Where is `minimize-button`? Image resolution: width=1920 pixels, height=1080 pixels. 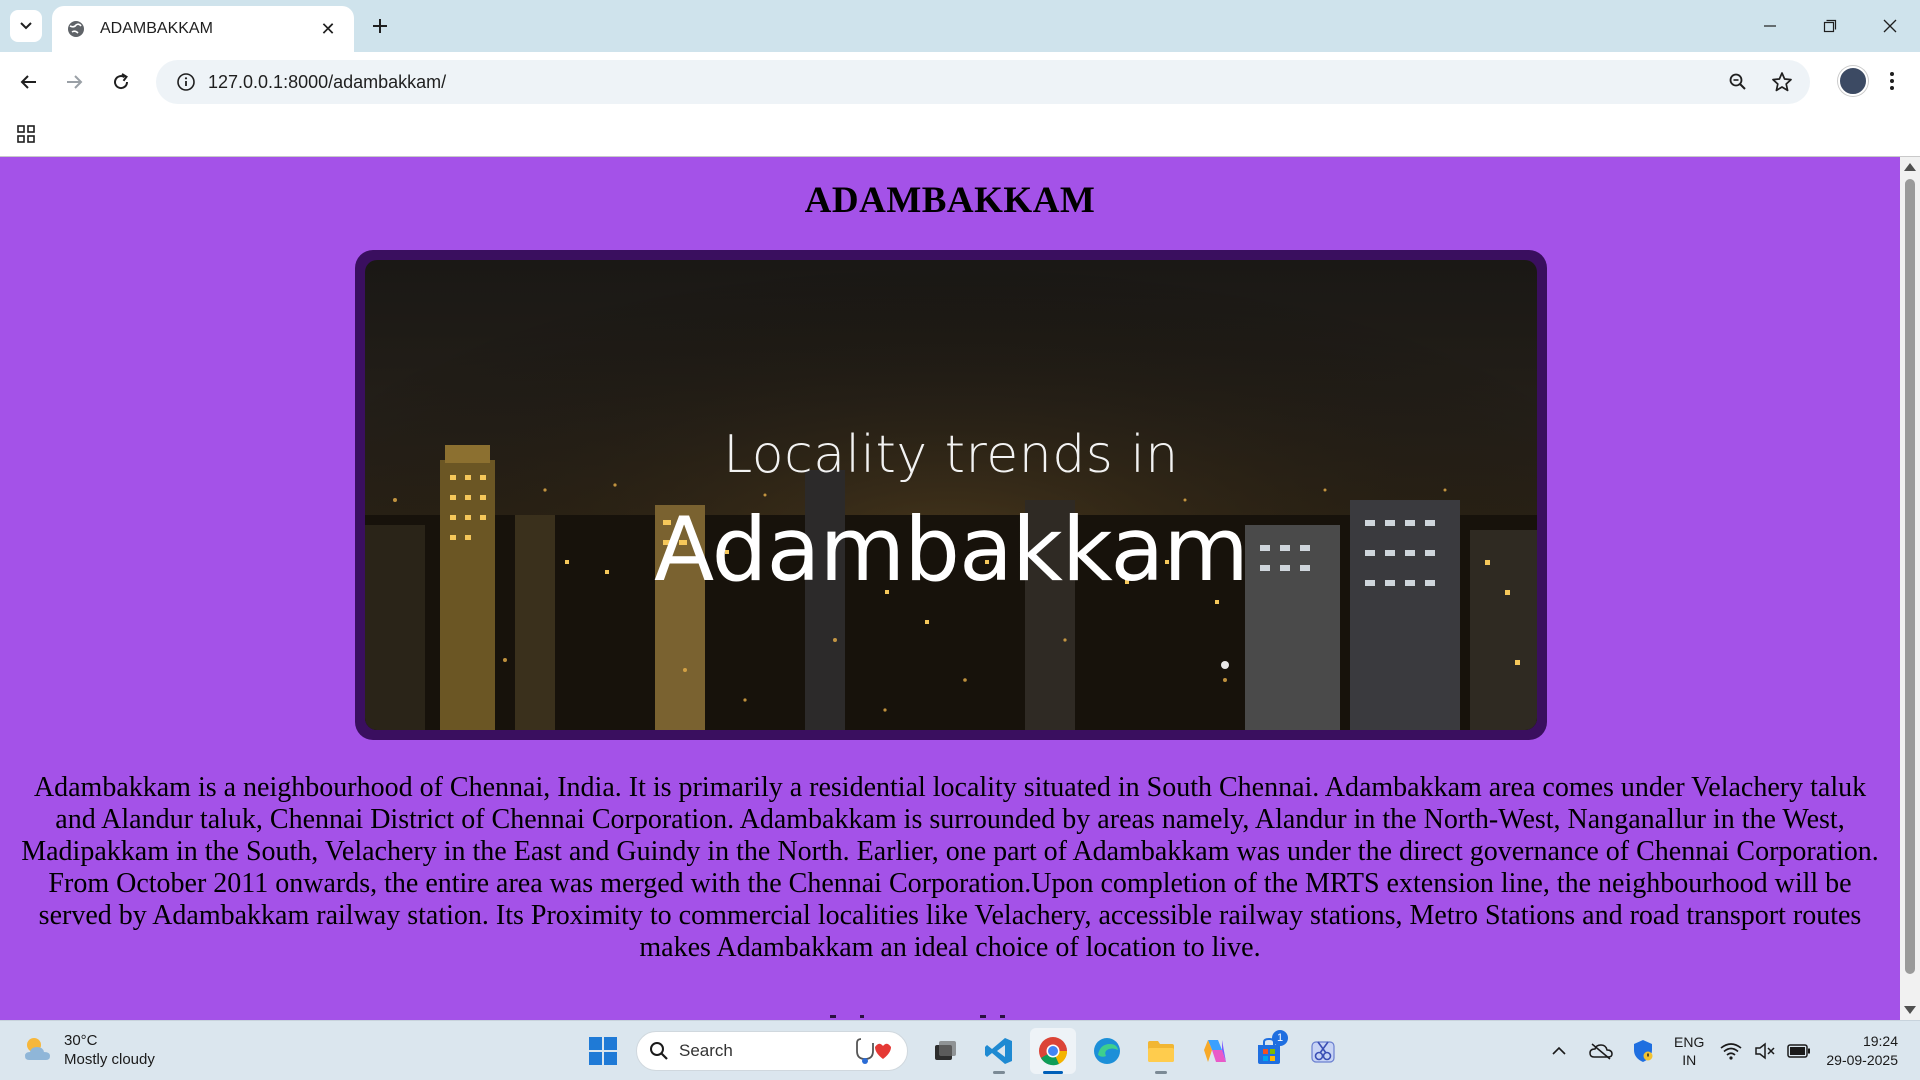
minimize-button is located at coordinates (1770, 26).